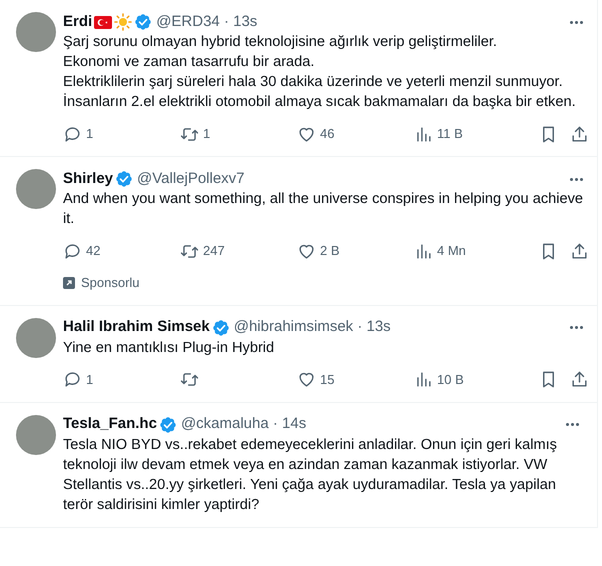 This screenshot has width=602, height=566. I want to click on reply-count: 42, so click(93, 251).